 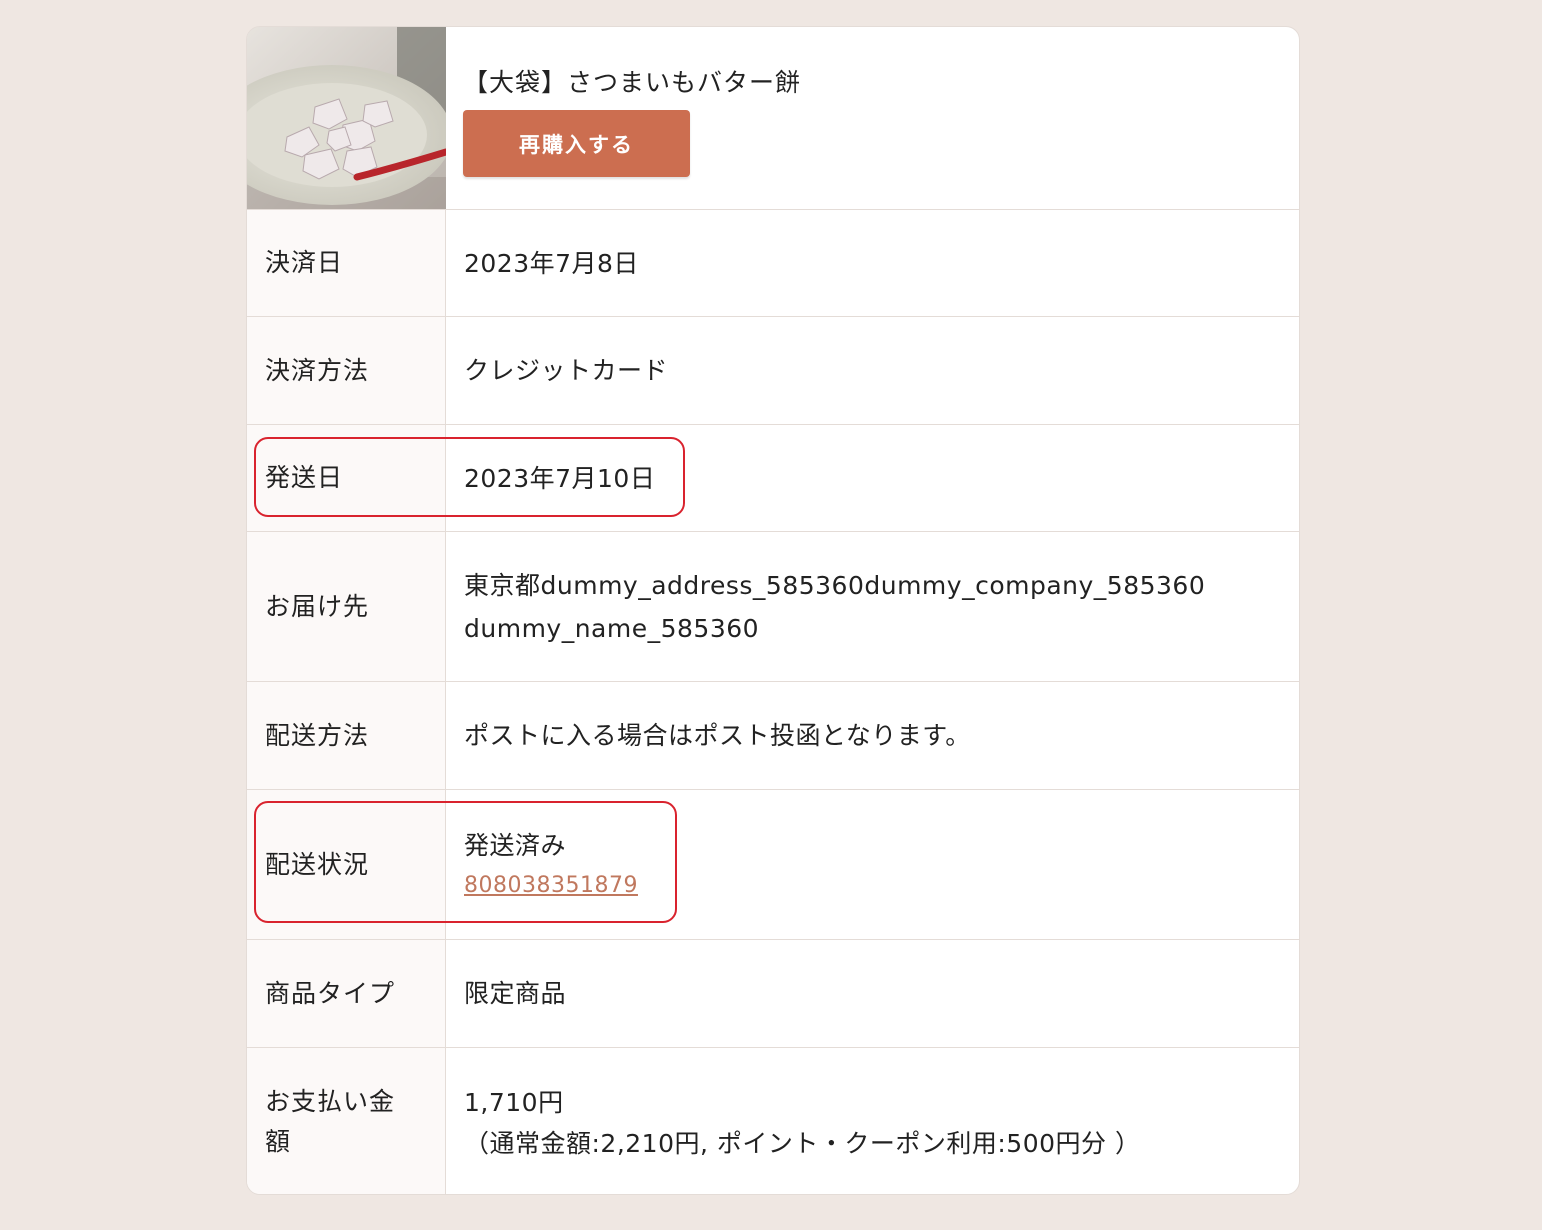 What do you see at coordinates (560, 478) in the screenshot?
I see `shipping-date: 2023年7月10日` at bounding box center [560, 478].